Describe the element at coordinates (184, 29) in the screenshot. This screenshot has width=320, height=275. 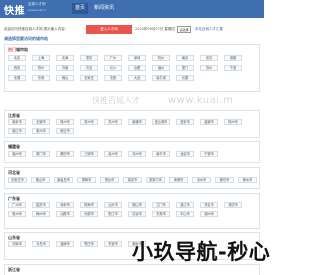
I see `city-select: 请选择` at that location.